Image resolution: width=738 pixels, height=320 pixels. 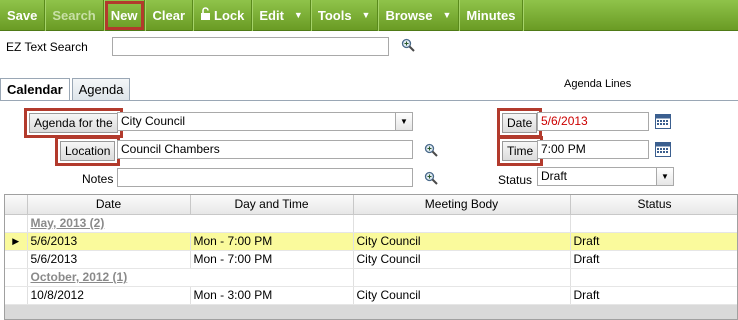 I want to click on new-button: New, so click(x=125, y=15).